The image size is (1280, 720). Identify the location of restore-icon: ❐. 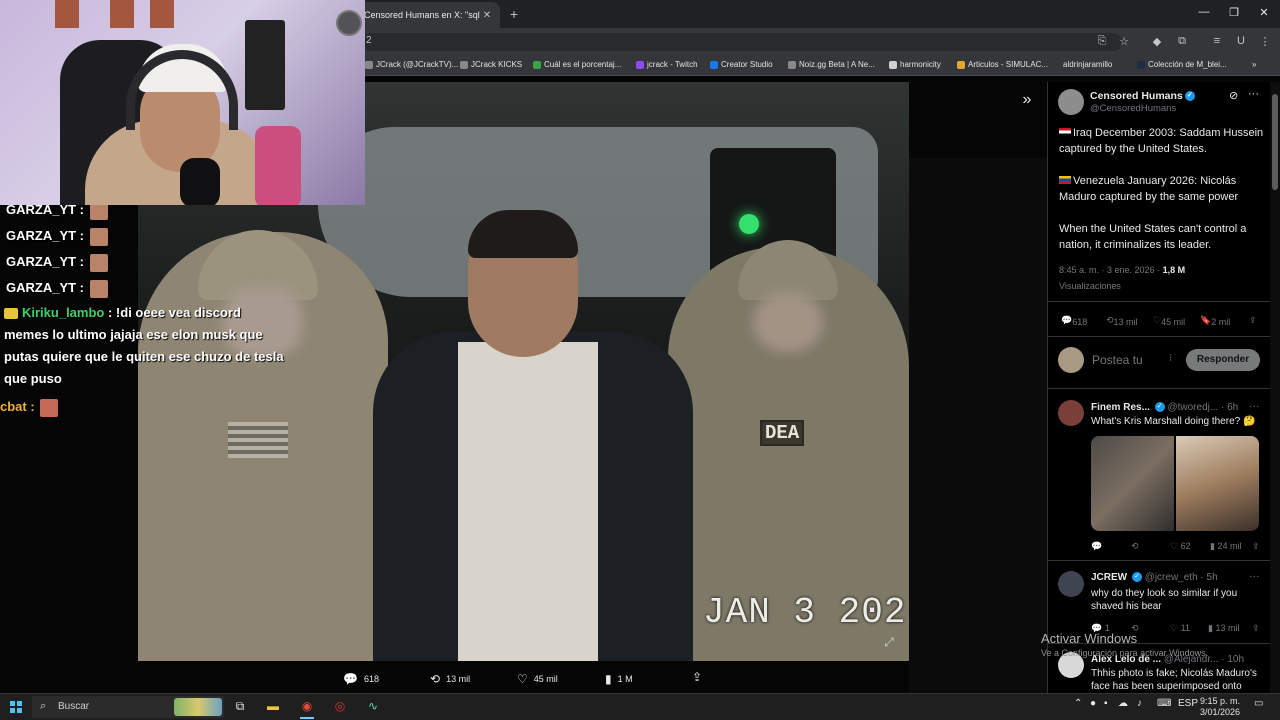
(1234, 12).